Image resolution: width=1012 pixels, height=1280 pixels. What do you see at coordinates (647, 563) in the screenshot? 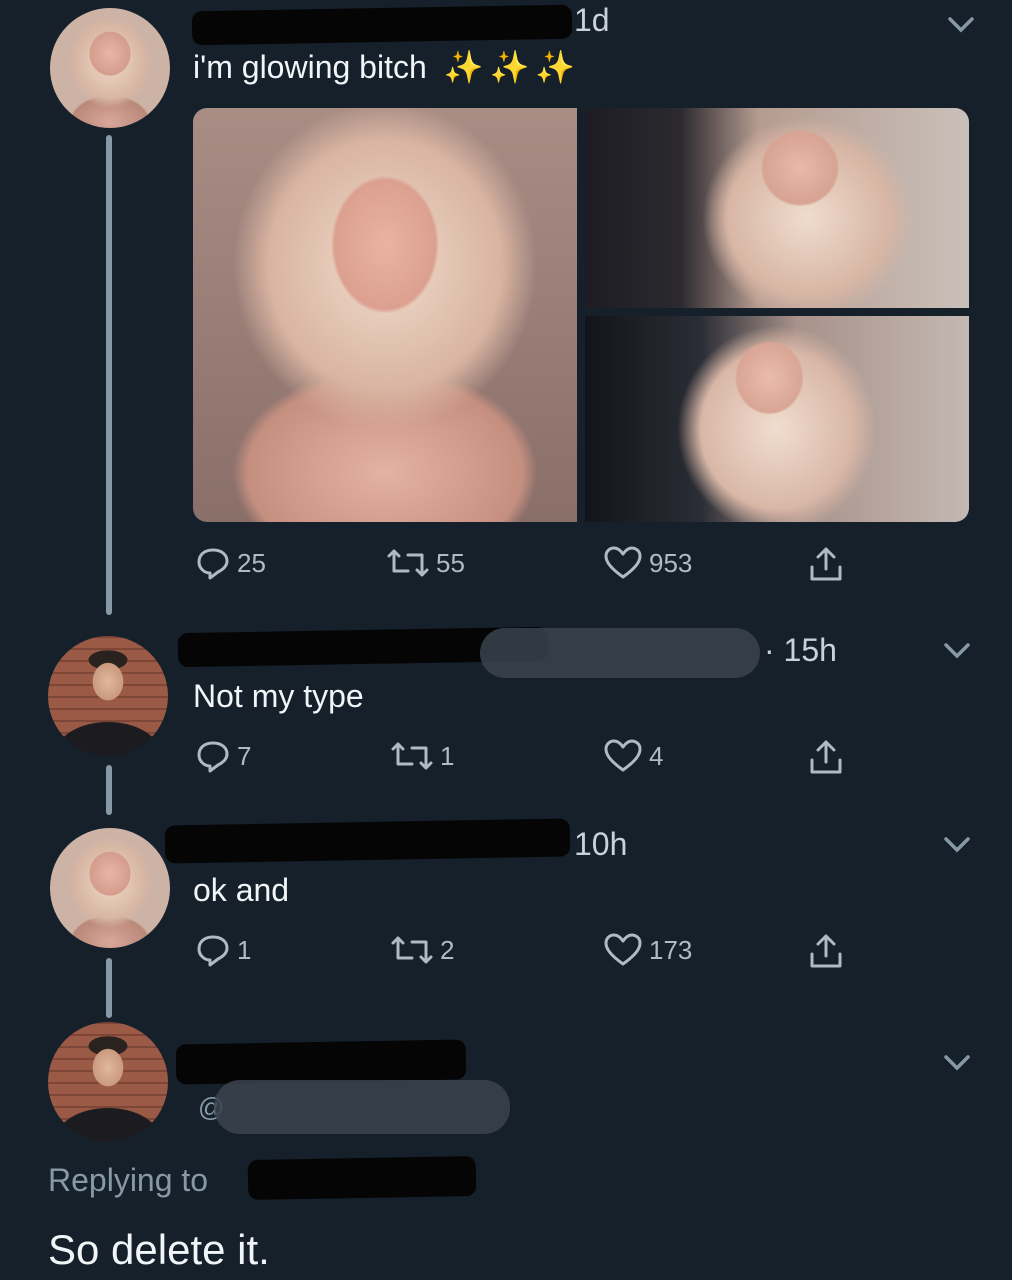
I see `like-button: 953` at bounding box center [647, 563].